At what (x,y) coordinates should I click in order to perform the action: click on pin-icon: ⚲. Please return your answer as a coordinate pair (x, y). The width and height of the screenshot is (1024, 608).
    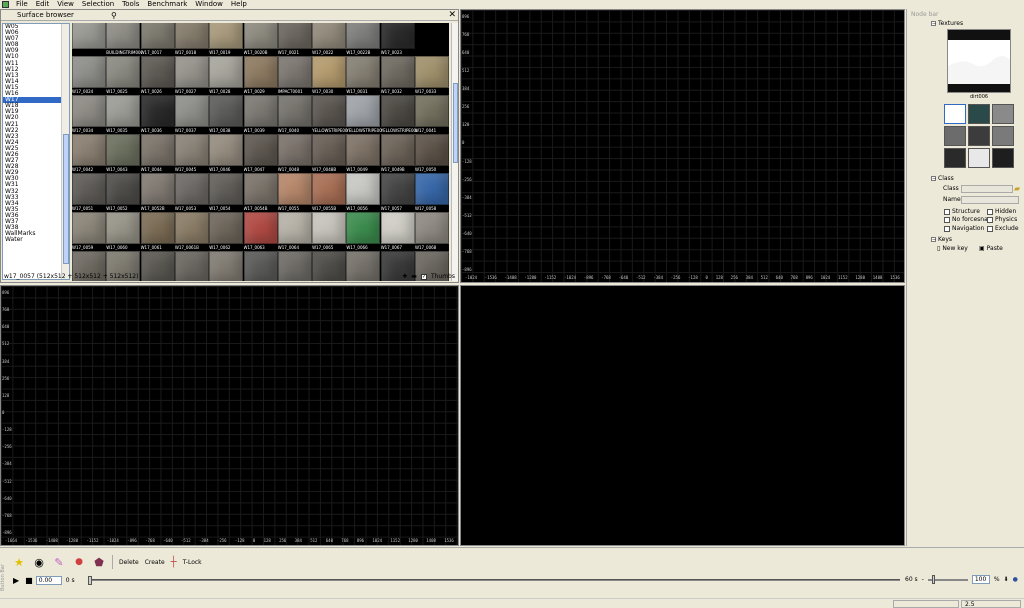
    Looking at the image, I should click on (114, 15).